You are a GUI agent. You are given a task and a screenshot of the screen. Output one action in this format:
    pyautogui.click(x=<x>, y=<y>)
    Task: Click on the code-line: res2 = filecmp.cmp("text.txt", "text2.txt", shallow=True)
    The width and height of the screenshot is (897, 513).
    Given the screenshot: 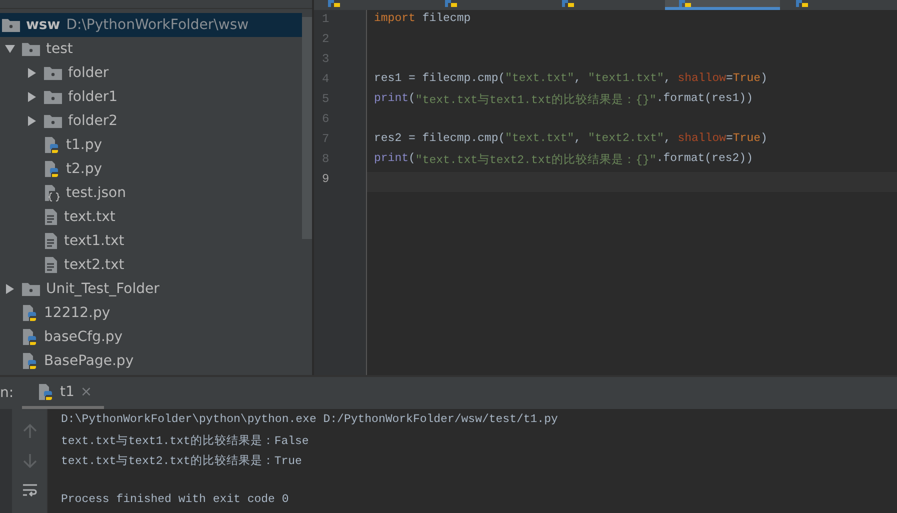 What is the action you would take?
    pyautogui.click(x=570, y=139)
    